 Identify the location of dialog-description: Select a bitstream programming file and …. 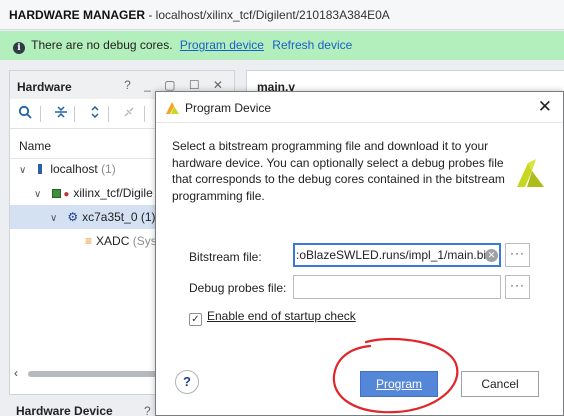
(338, 171).